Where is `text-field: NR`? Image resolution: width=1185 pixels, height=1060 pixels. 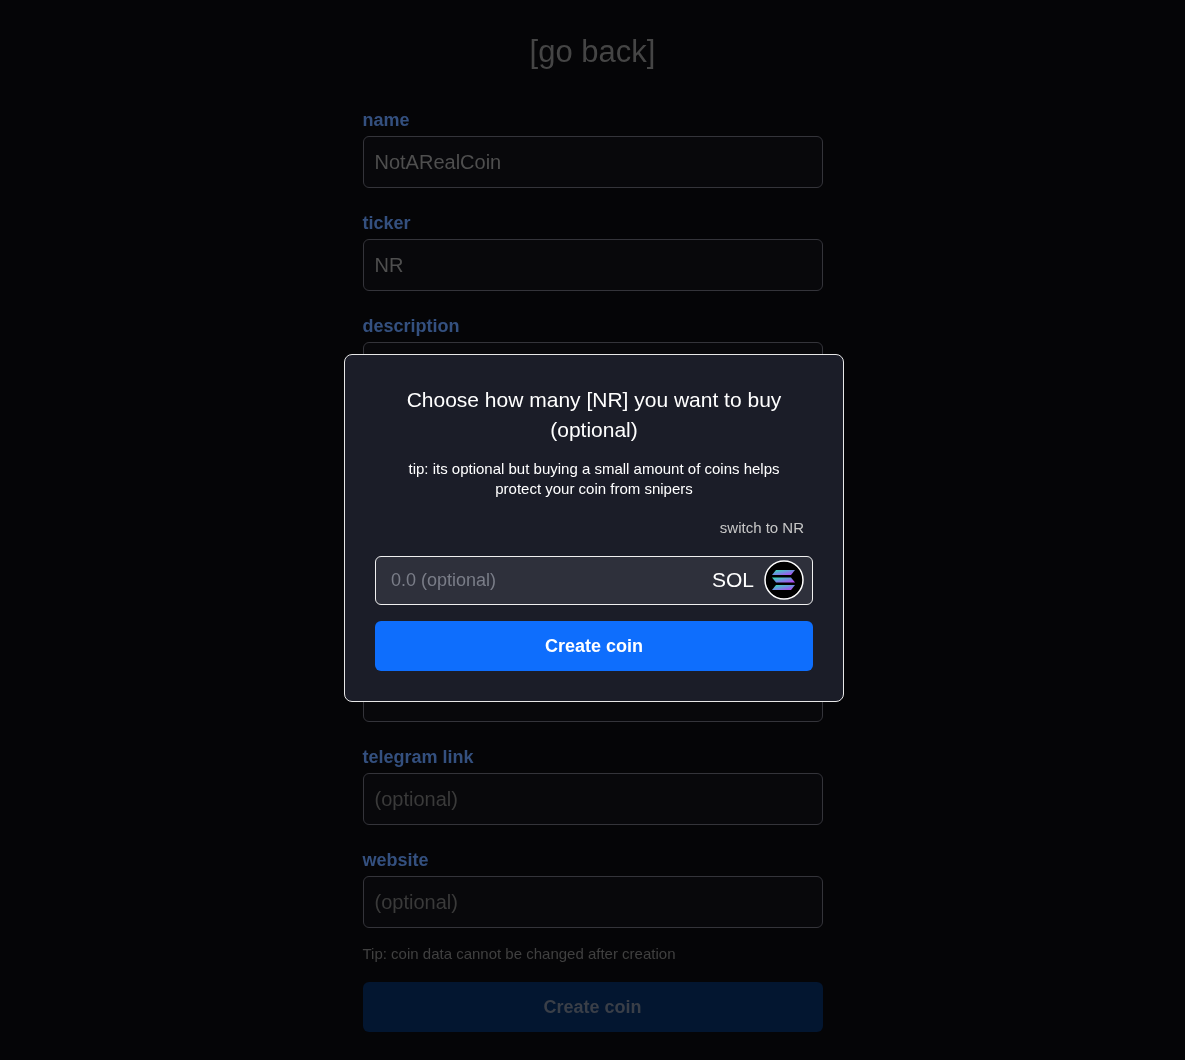 text-field: NR is located at coordinates (592, 265).